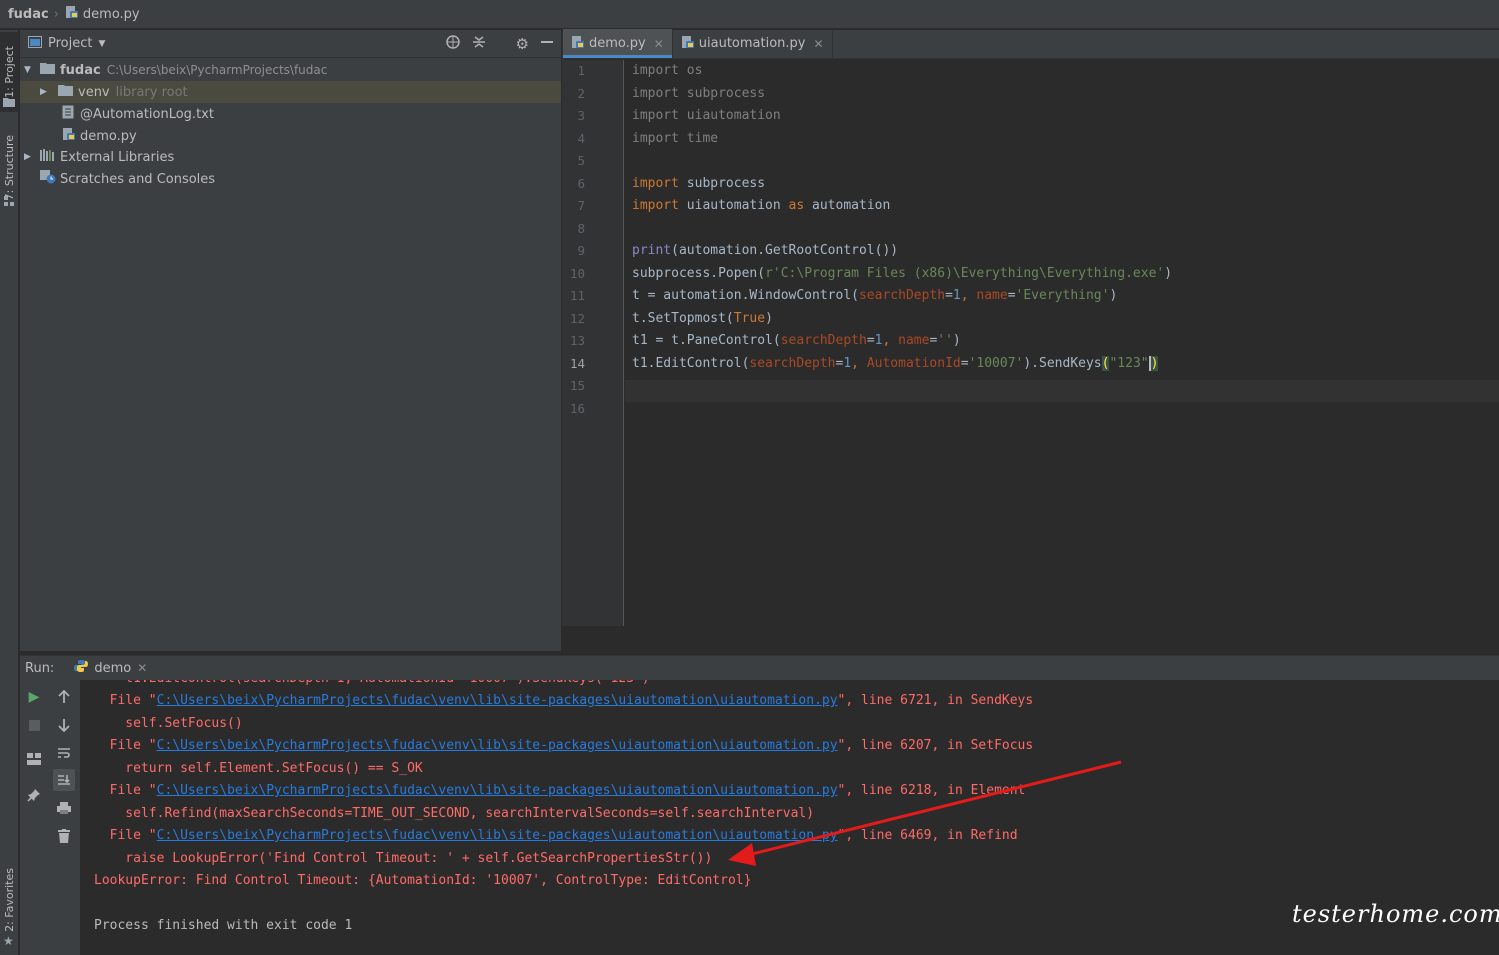  What do you see at coordinates (223, 925) in the screenshot?
I see `exit-message: Process finished with exit code 1` at bounding box center [223, 925].